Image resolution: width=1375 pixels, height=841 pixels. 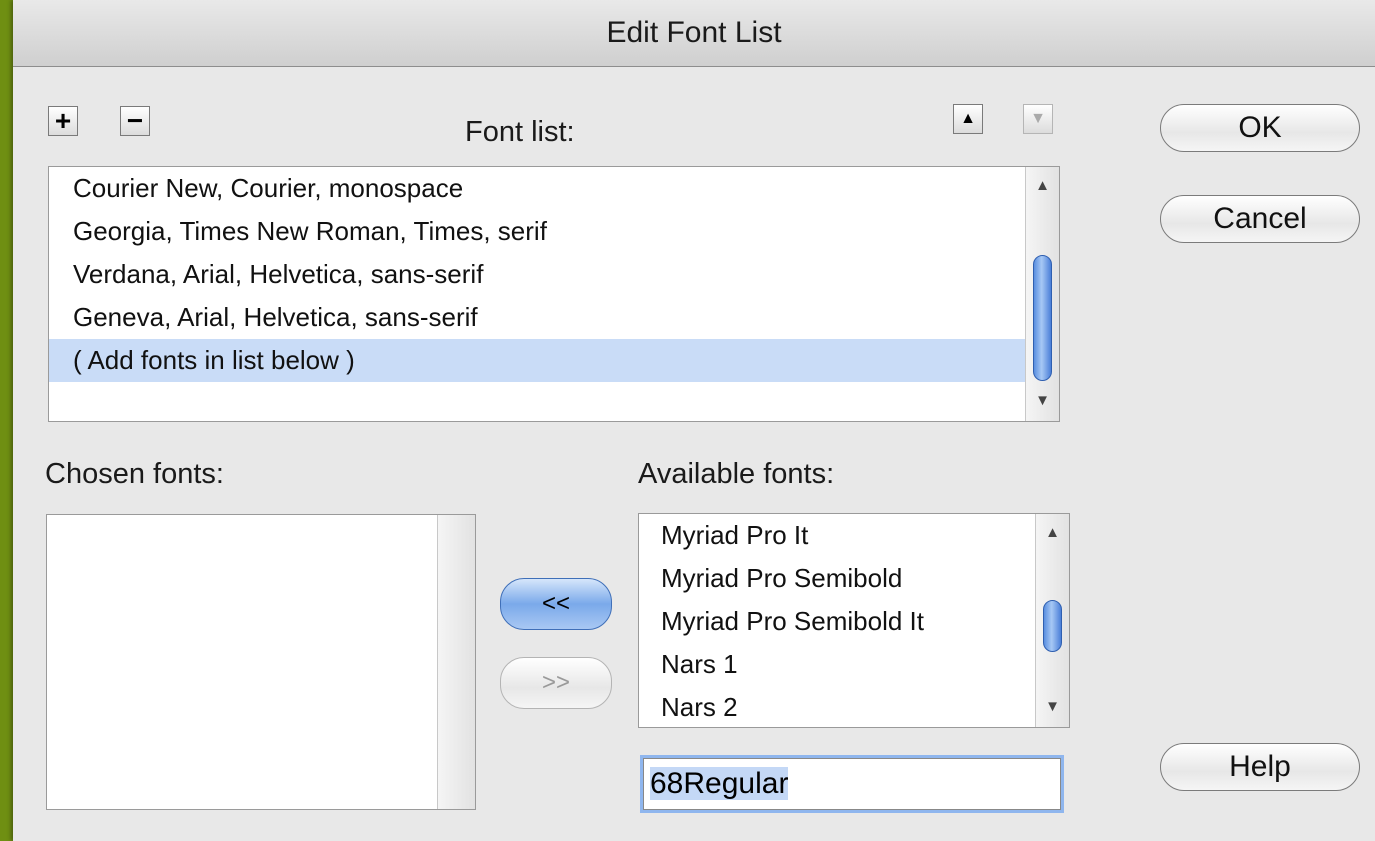 What do you see at coordinates (554, 231) in the screenshot?
I see `font-list-item: Georgia, Times New Roman, Times, serif` at bounding box center [554, 231].